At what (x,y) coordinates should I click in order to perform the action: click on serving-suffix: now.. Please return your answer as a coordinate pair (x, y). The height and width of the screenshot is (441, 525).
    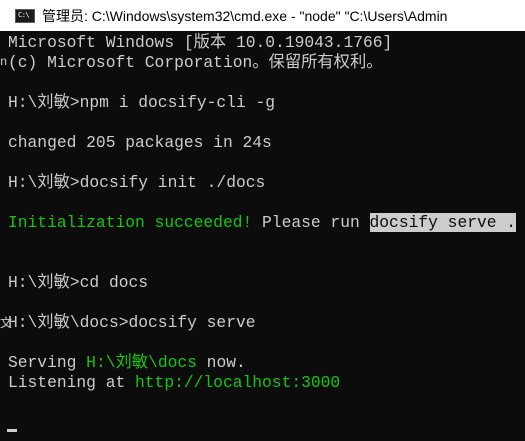
    Looking at the image, I should click on (221, 362).